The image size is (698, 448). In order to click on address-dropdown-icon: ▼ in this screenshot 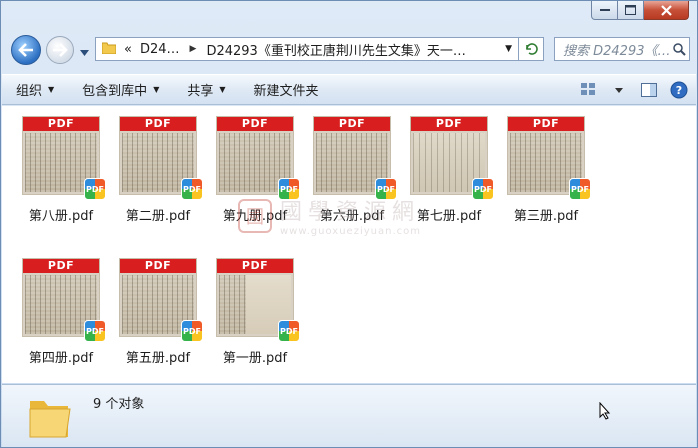, I will do `click(508, 49)`.